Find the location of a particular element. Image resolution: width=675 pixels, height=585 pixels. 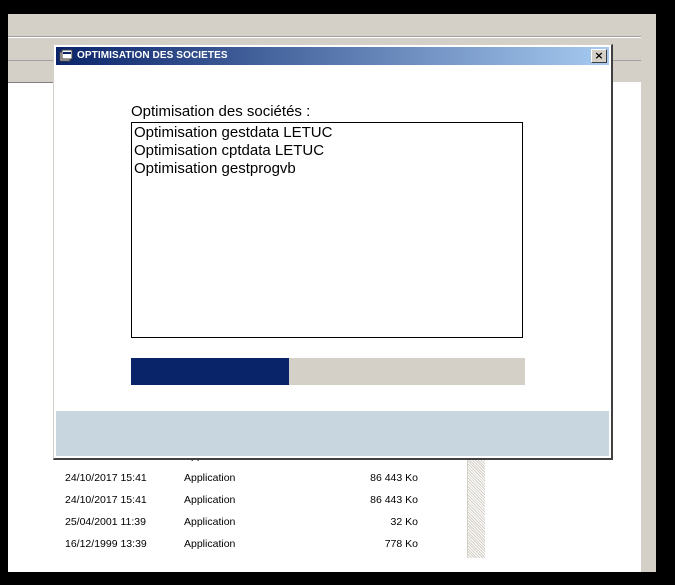

app-icon is located at coordinates (66, 56).